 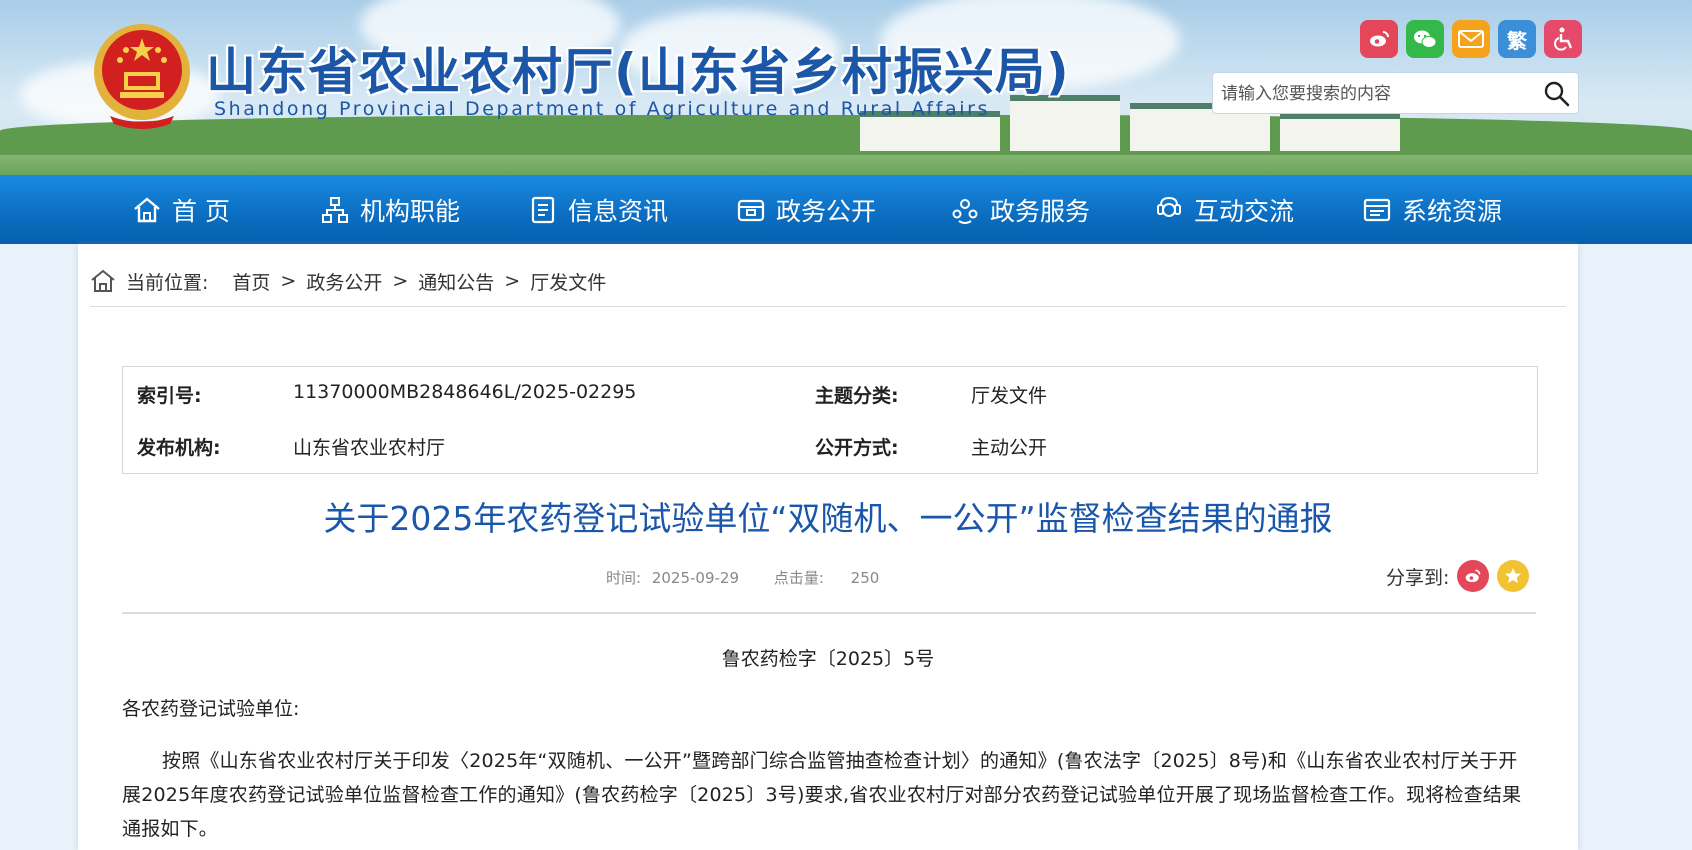 What do you see at coordinates (1418, 577) in the screenshot?
I see `share-label: 分享到:` at bounding box center [1418, 577].